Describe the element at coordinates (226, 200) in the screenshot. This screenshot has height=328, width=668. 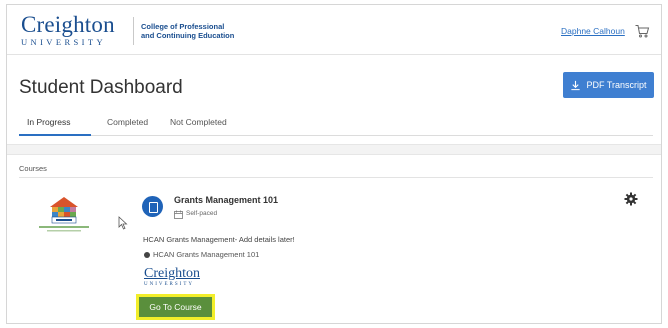
I see `course-title: Grants Management 101` at that location.